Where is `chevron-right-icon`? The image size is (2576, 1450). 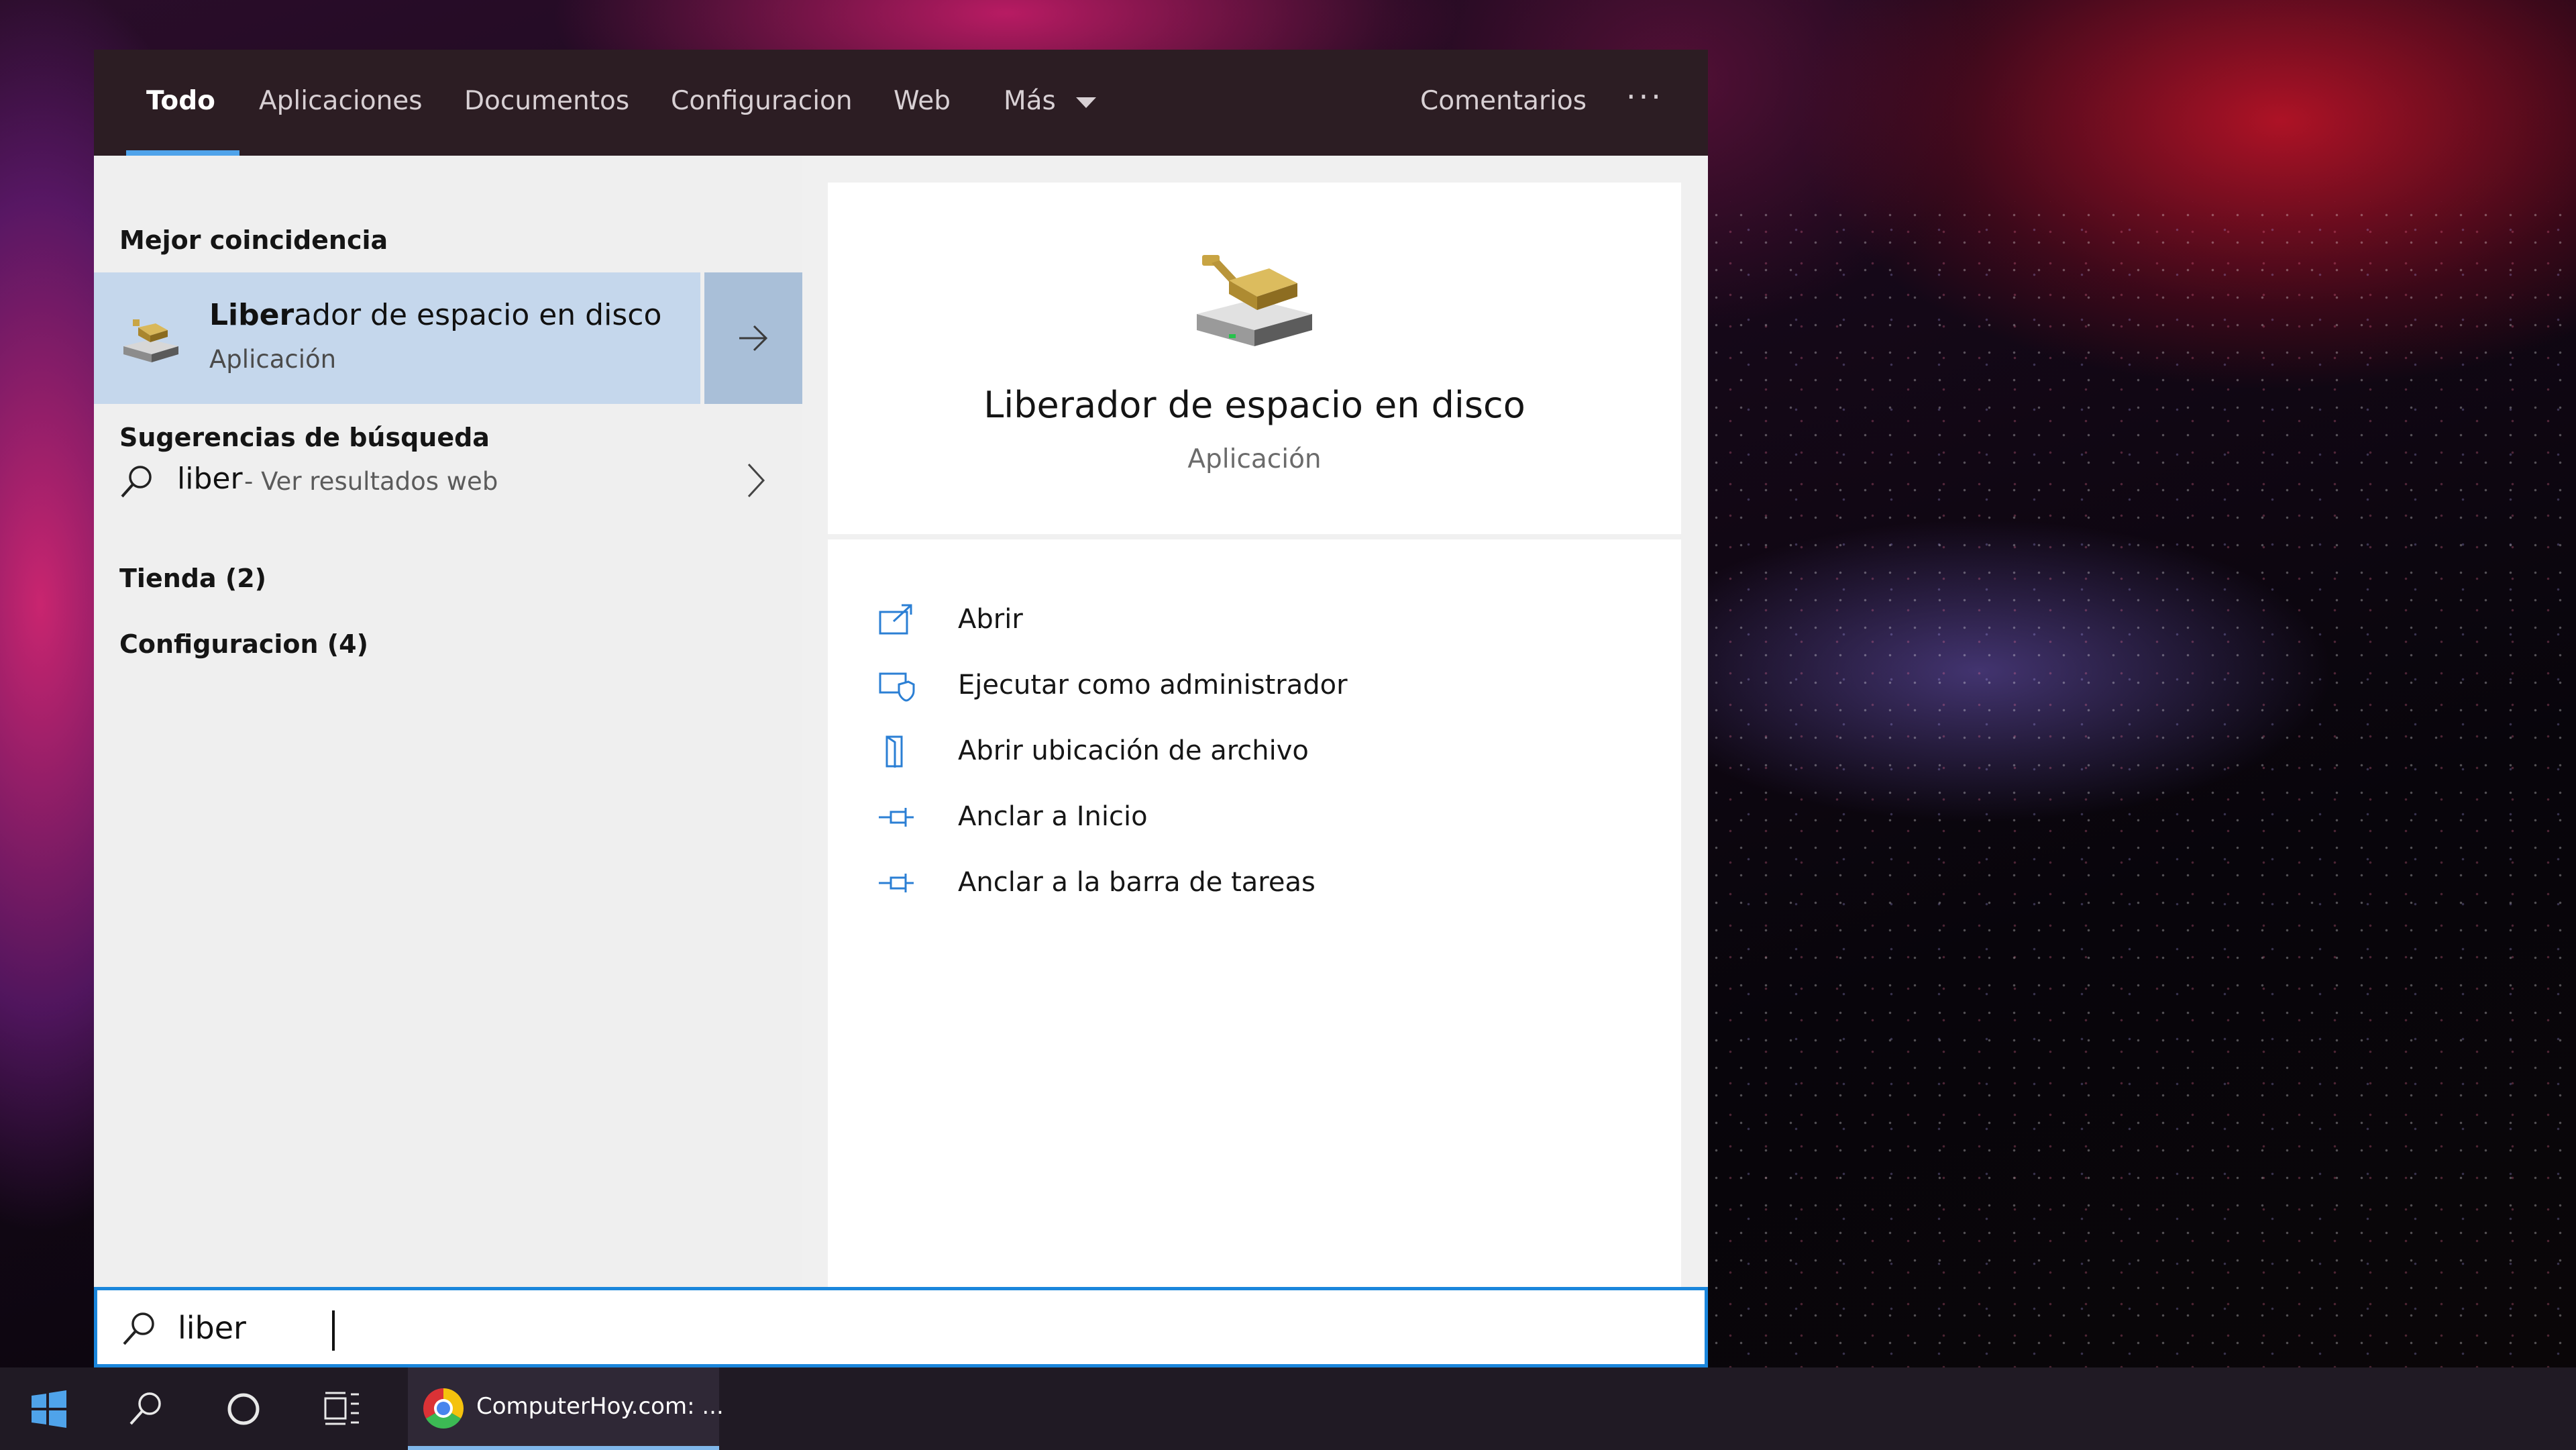 chevron-right-icon is located at coordinates (756, 480).